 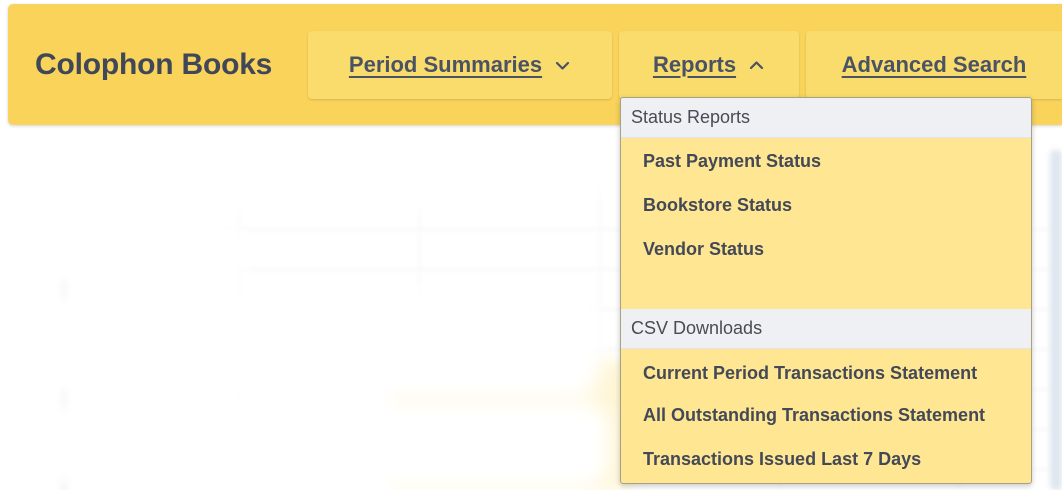 What do you see at coordinates (826, 249) in the screenshot?
I see `menu-item-vendor-status: Vendor Status` at bounding box center [826, 249].